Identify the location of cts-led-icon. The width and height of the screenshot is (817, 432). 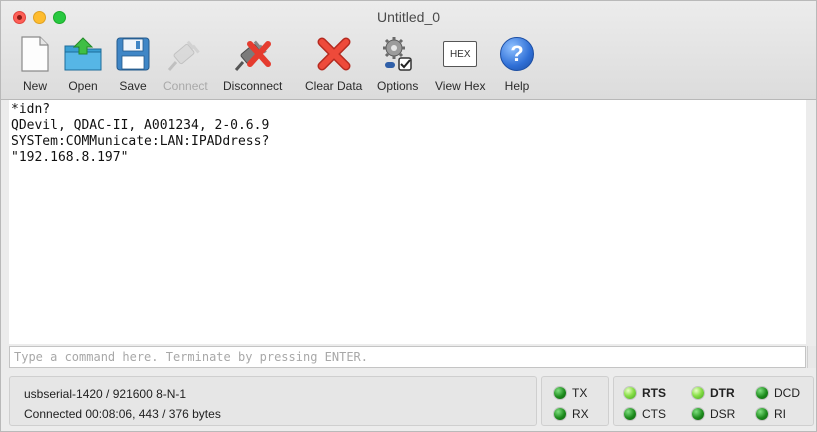
(630, 414).